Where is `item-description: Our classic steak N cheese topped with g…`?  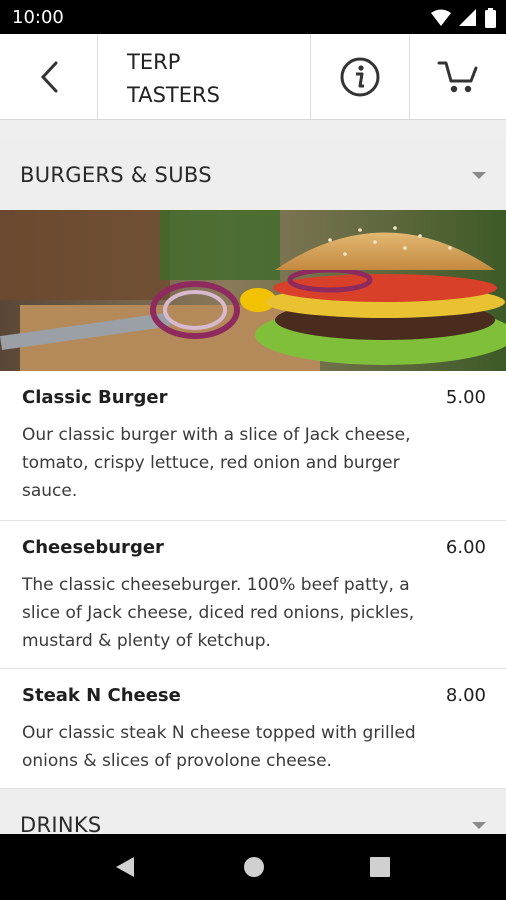
item-description: Our classic steak N cheese topped with g… is located at coordinates (219, 747).